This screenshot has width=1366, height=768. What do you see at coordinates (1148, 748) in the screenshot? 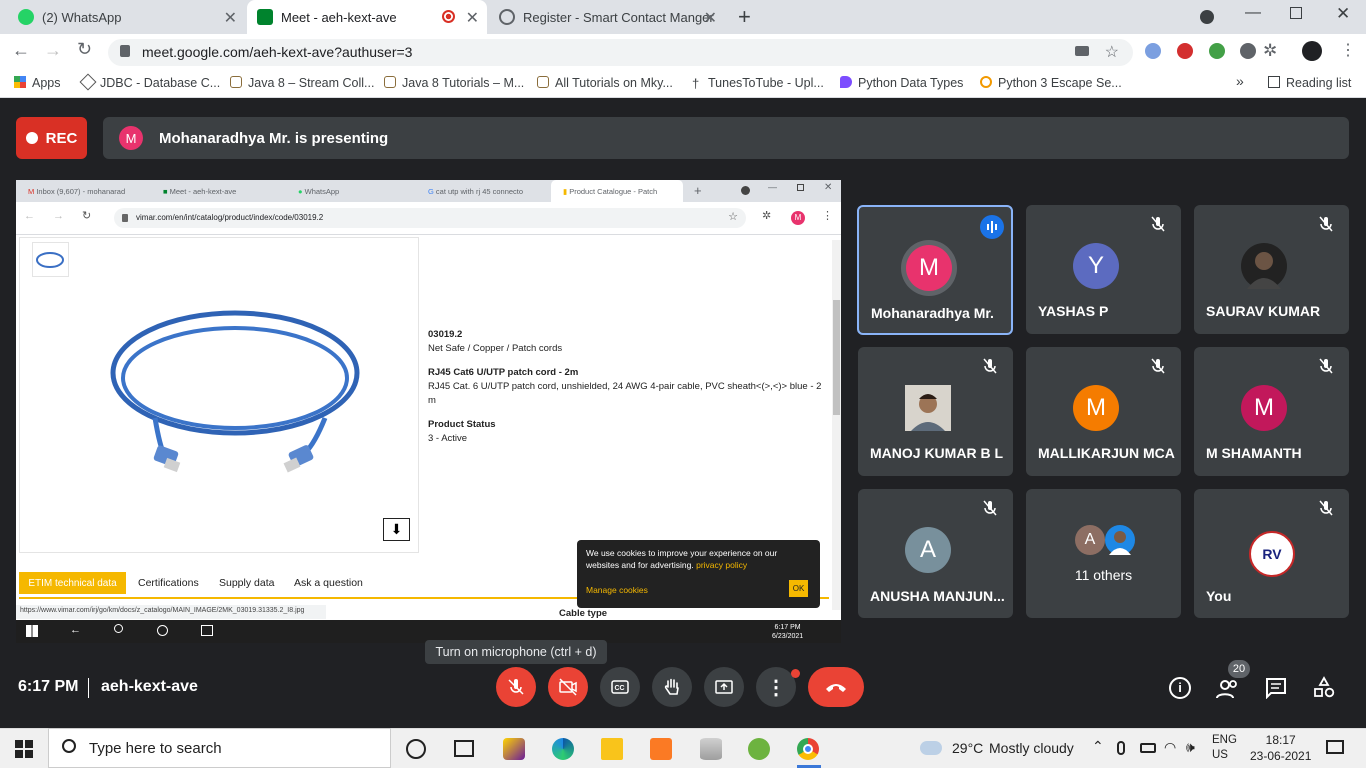
I see `battery-icon` at bounding box center [1148, 748].